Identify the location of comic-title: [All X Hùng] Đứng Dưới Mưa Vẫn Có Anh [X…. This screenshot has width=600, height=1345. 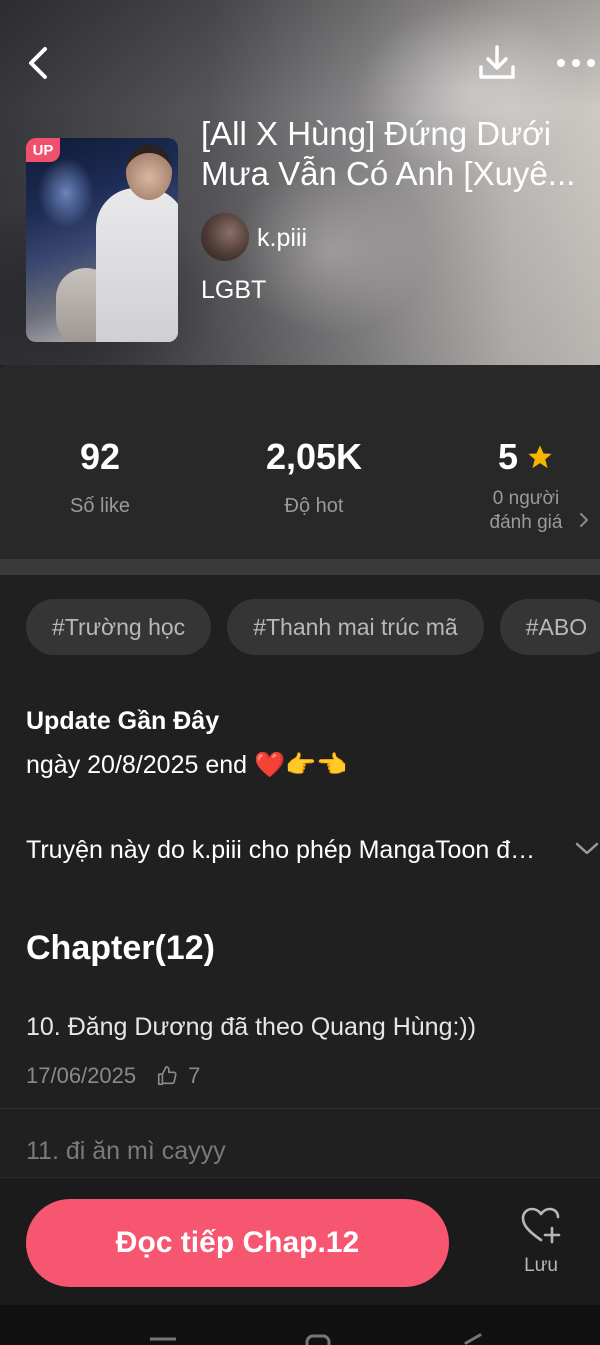
(398, 154).